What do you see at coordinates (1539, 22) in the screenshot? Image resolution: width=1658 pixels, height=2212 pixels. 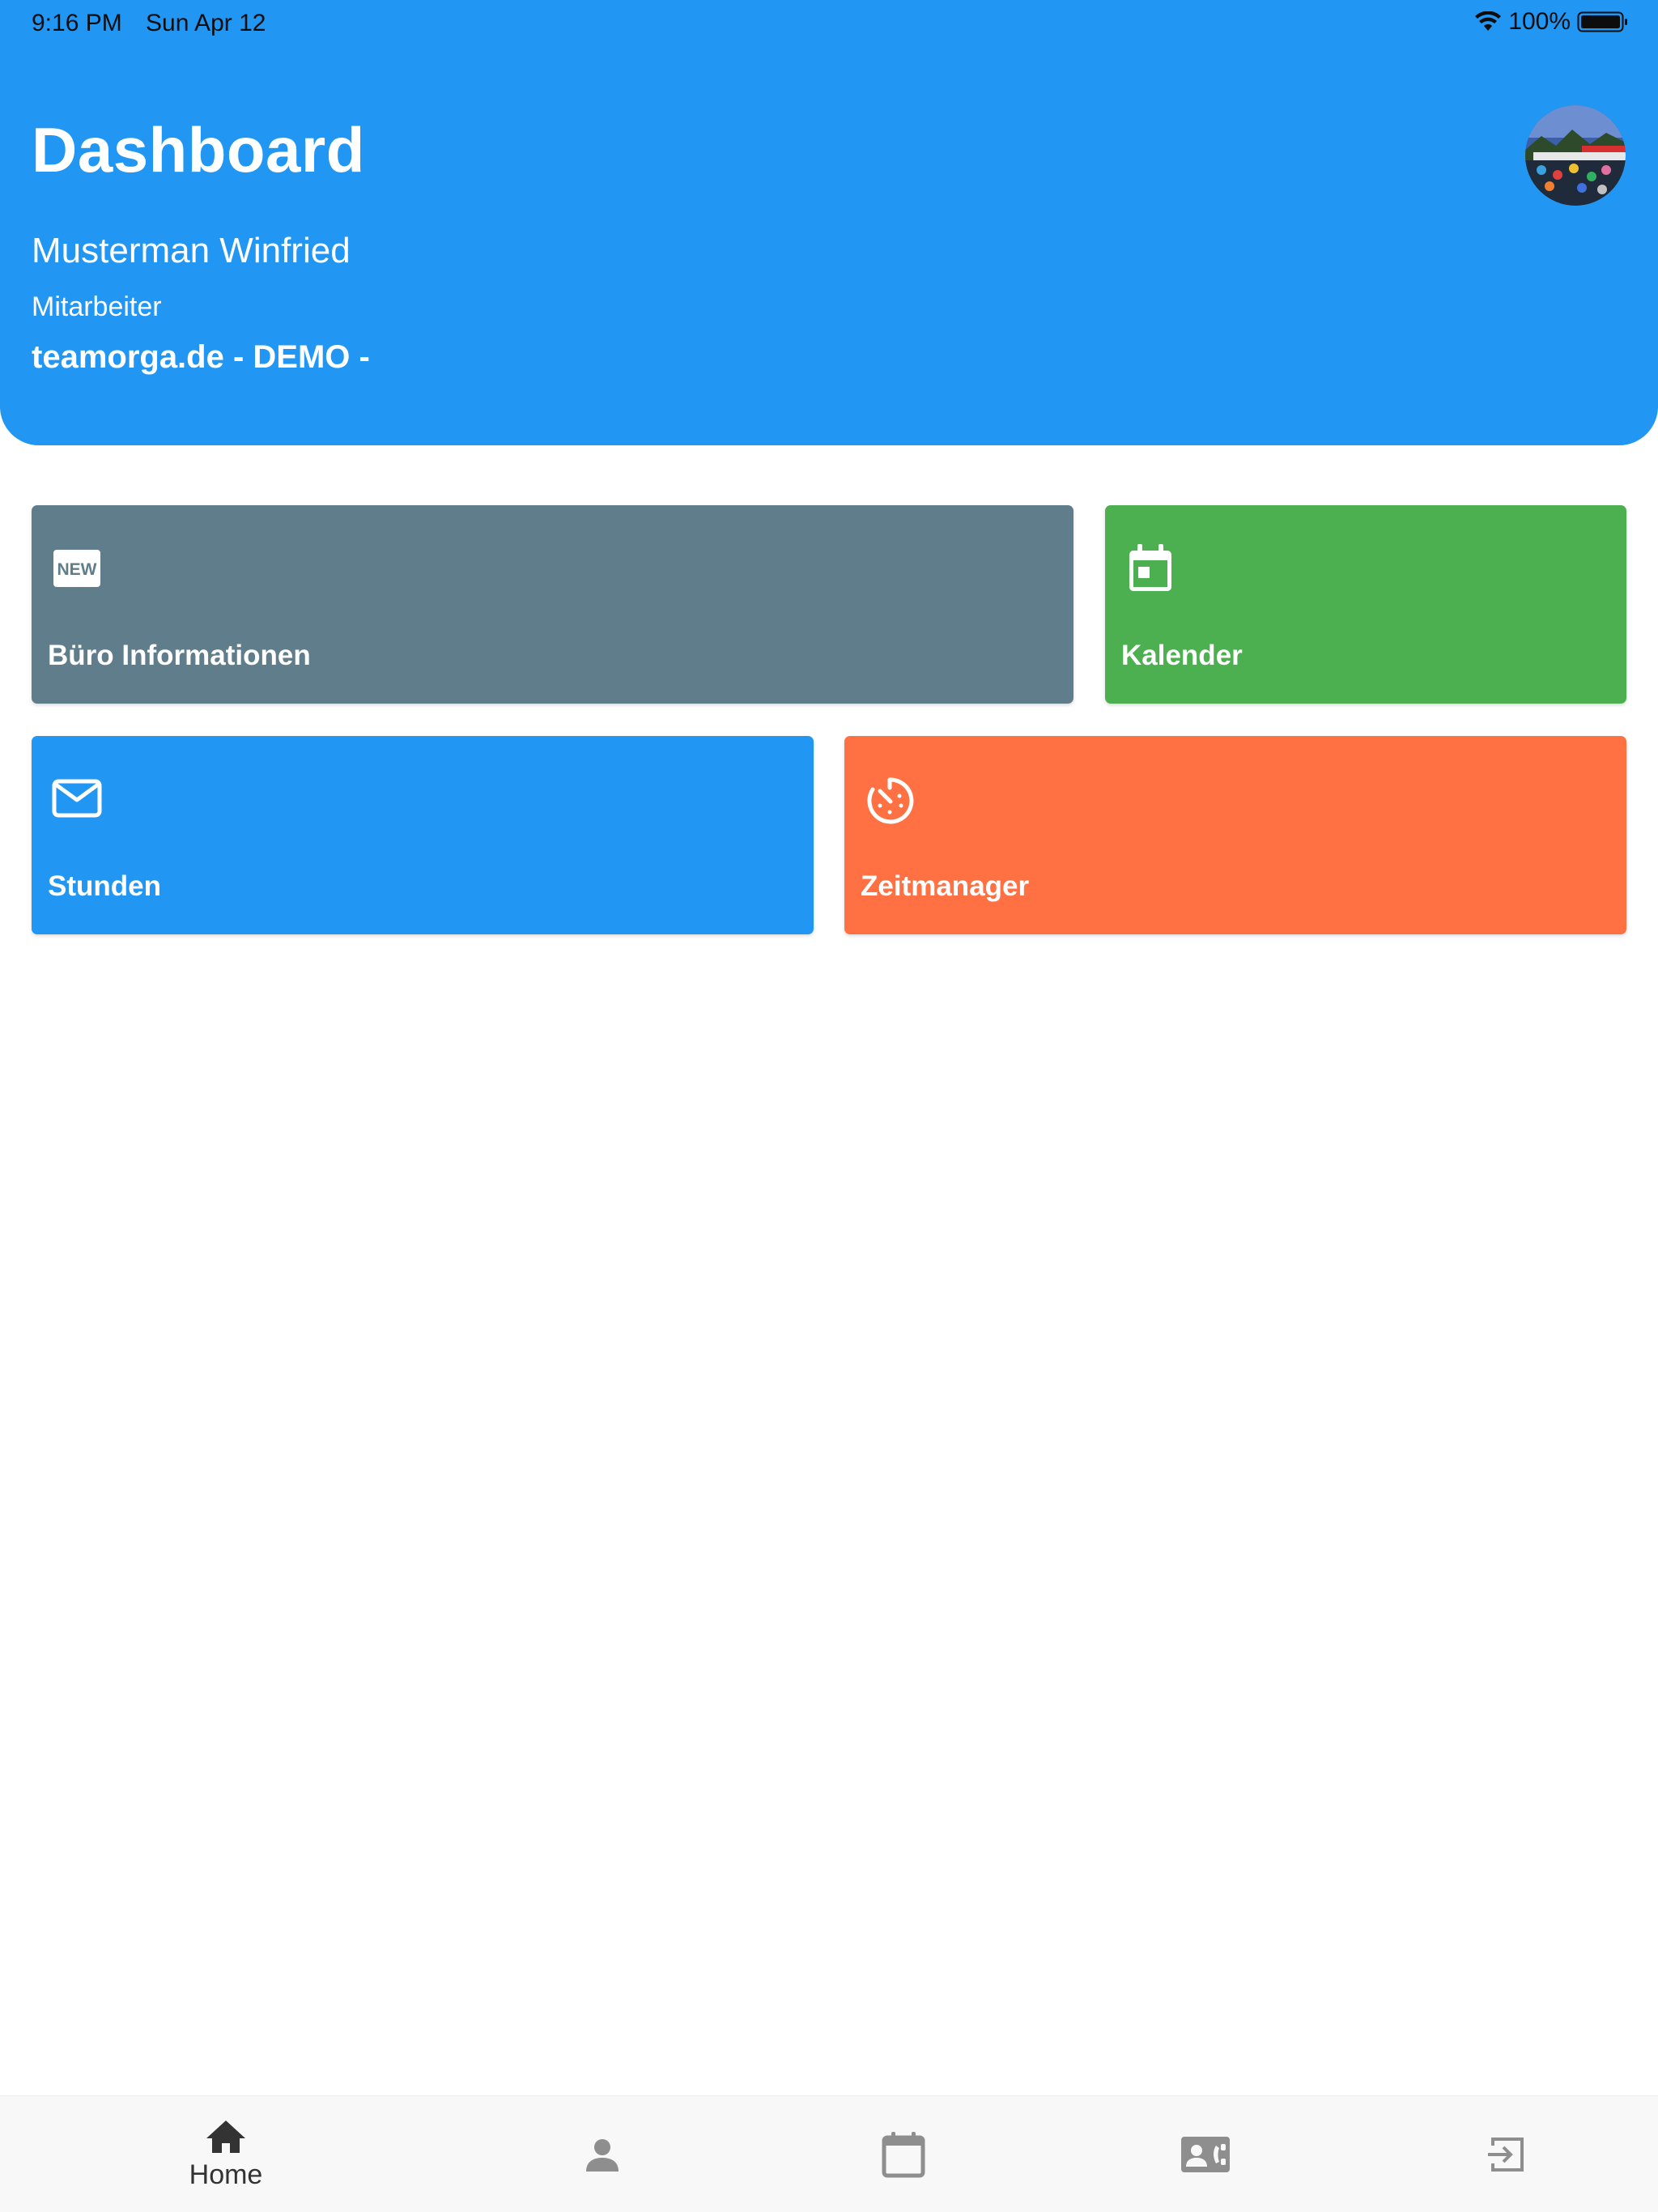 I see `battery-percent: 100%` at bounding box center [1539, 22].